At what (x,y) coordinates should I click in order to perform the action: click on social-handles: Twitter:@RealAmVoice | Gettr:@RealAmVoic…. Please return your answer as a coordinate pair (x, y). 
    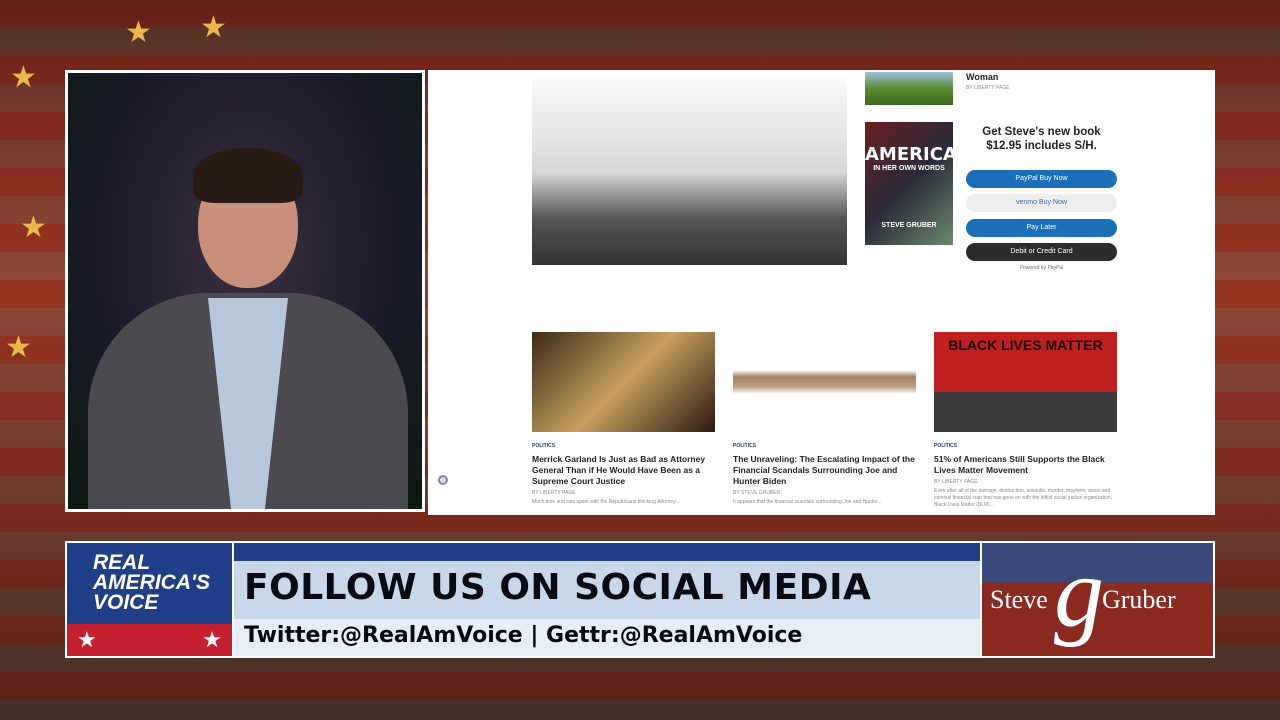
    Looking at the image, I should click on (607, 637).